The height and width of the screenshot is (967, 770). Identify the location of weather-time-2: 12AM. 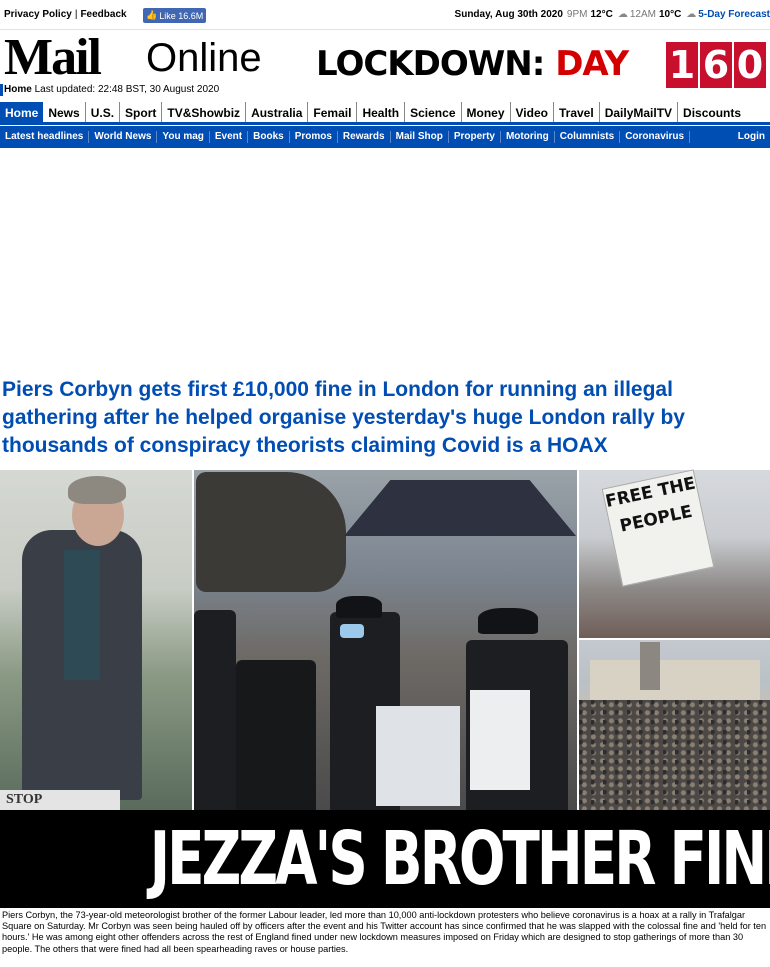
(642, 14).